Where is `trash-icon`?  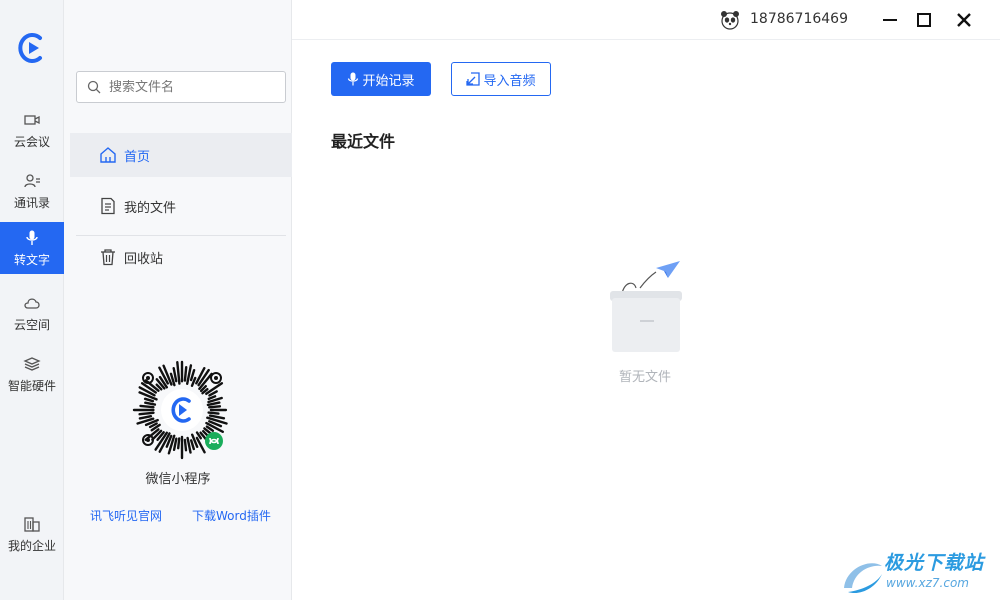
trash-icon is located at coordinates (108, 257).